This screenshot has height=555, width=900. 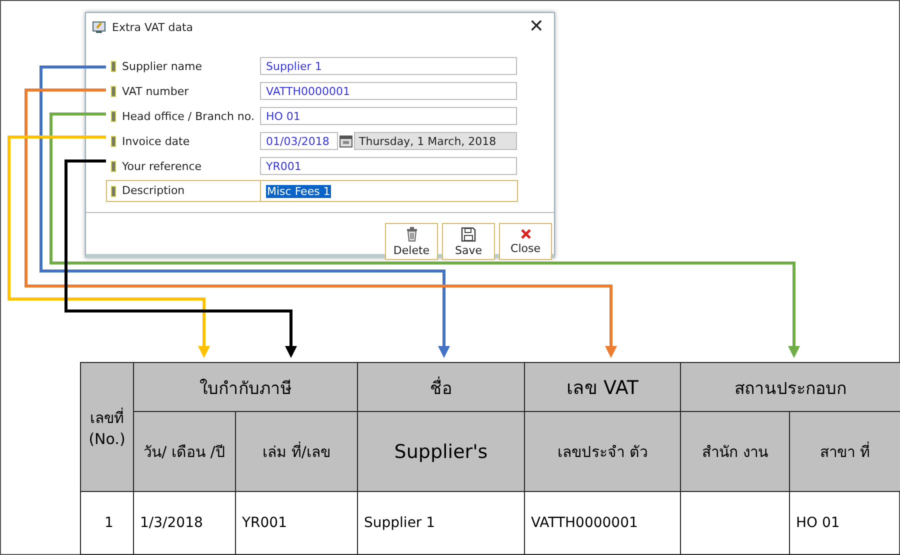 What do you see at coordinates (346, 141) in the screenshot?
I see `calendar-icon` at bounding box center [346, 141].